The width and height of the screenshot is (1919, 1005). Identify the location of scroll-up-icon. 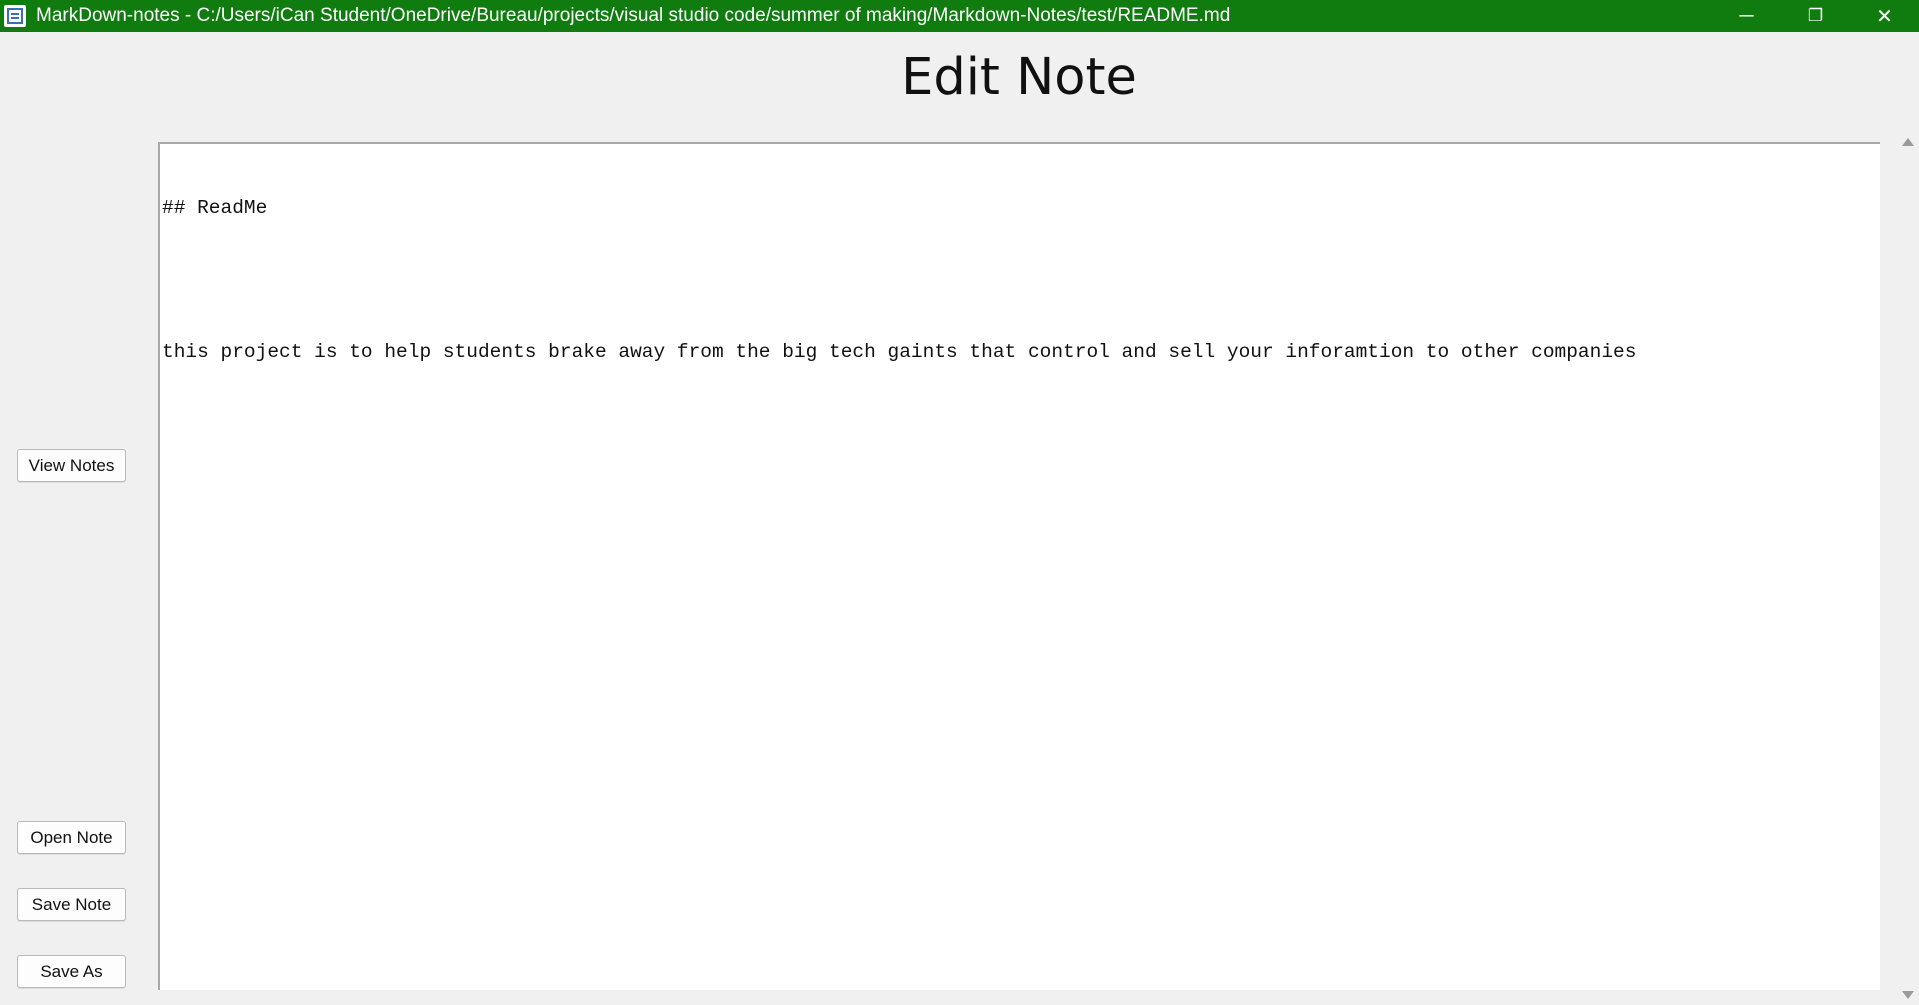
(1908, 142).